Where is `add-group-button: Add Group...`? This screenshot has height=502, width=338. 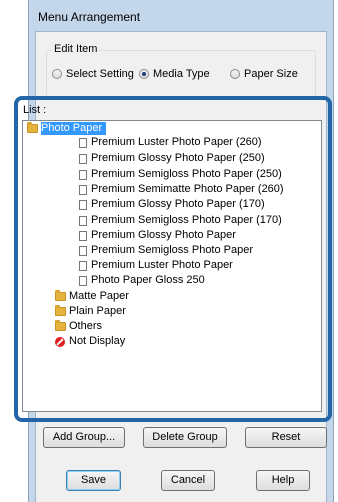 add-group-button: Add Group... is located at coordinates (84, 437).